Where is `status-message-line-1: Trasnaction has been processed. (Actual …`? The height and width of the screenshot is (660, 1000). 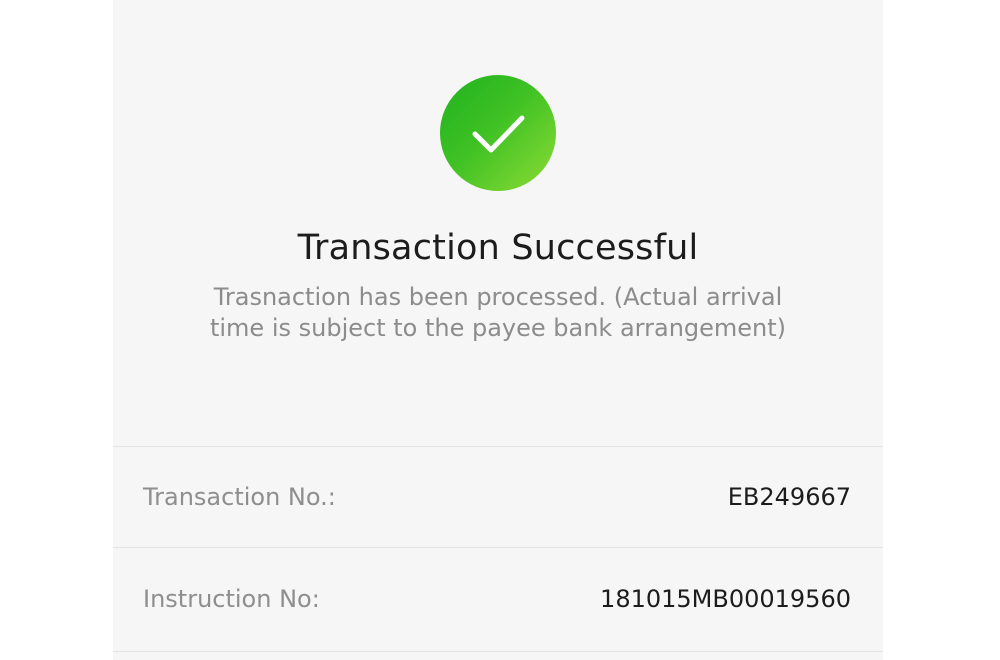 status-message-line-1: Trasnaction has been processed. (Actual … is located at coordinates (498, 297).